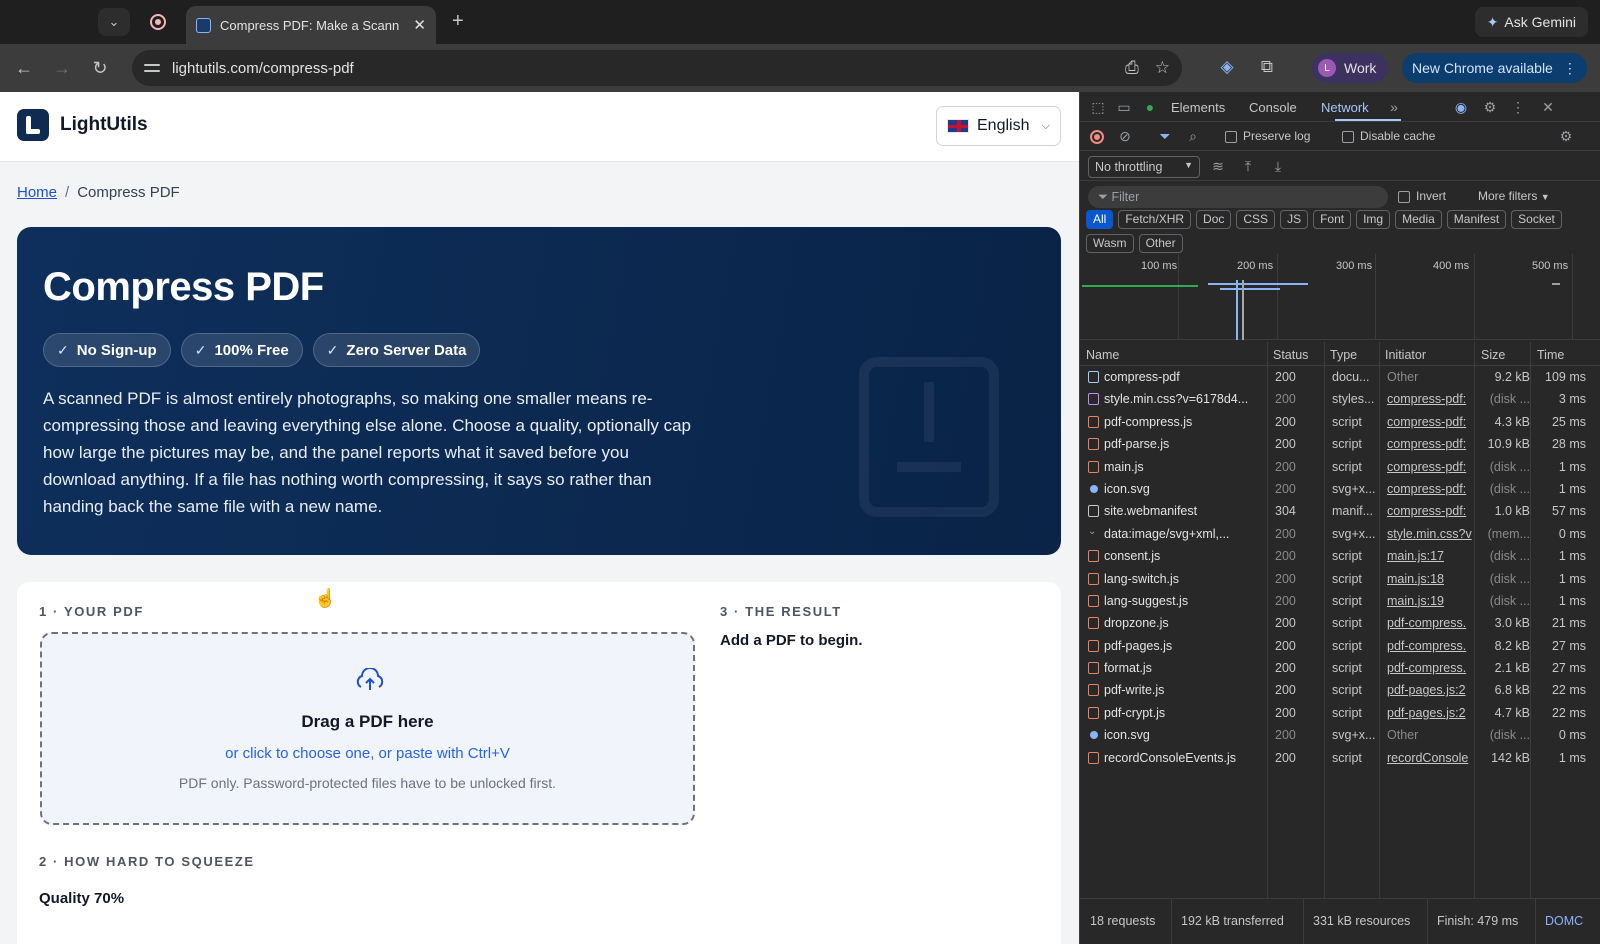 Image resolution: width=1600 pixels, height=944 pixels. What do you see at coordinates (1340, 377) in the screenshot?
I see `table-row: compress-pdf 200 docu... Other 9.2 kB 109 ms` at bounding box center [1340, 377].